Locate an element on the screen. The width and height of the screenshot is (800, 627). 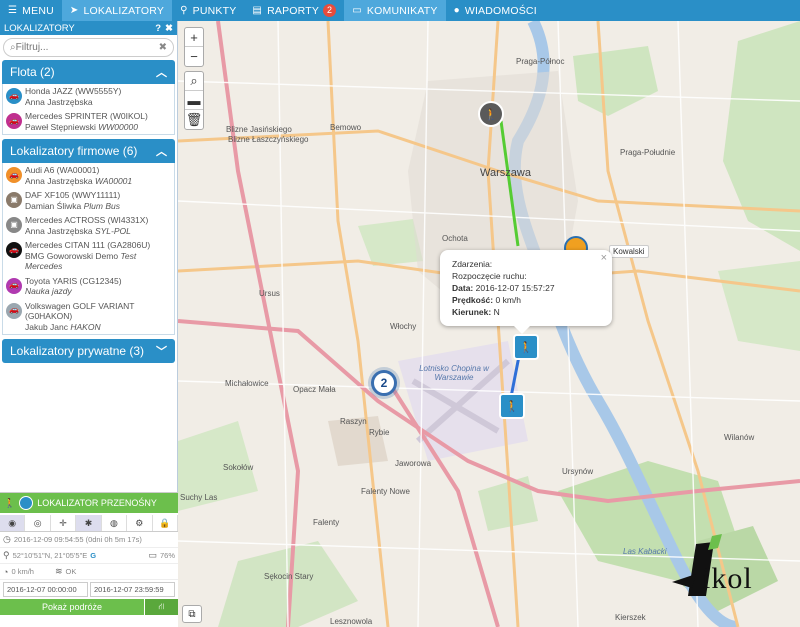
vehicle-driver: Anna Jastrzębska WA00001 is located at coordinates (78, 181).